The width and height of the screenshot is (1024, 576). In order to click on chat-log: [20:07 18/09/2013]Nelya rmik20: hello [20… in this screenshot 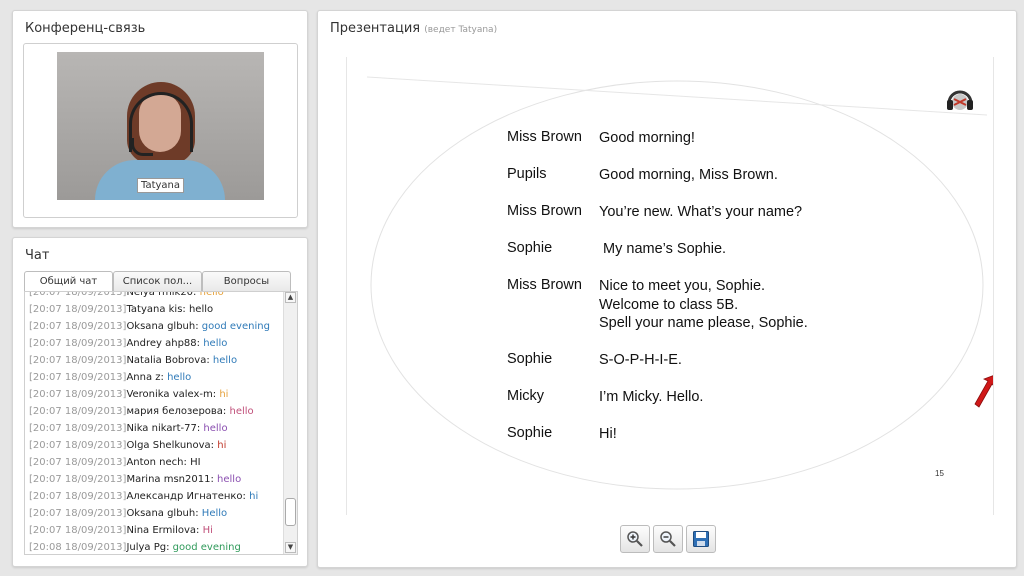, I will do `click(161, 423)`.